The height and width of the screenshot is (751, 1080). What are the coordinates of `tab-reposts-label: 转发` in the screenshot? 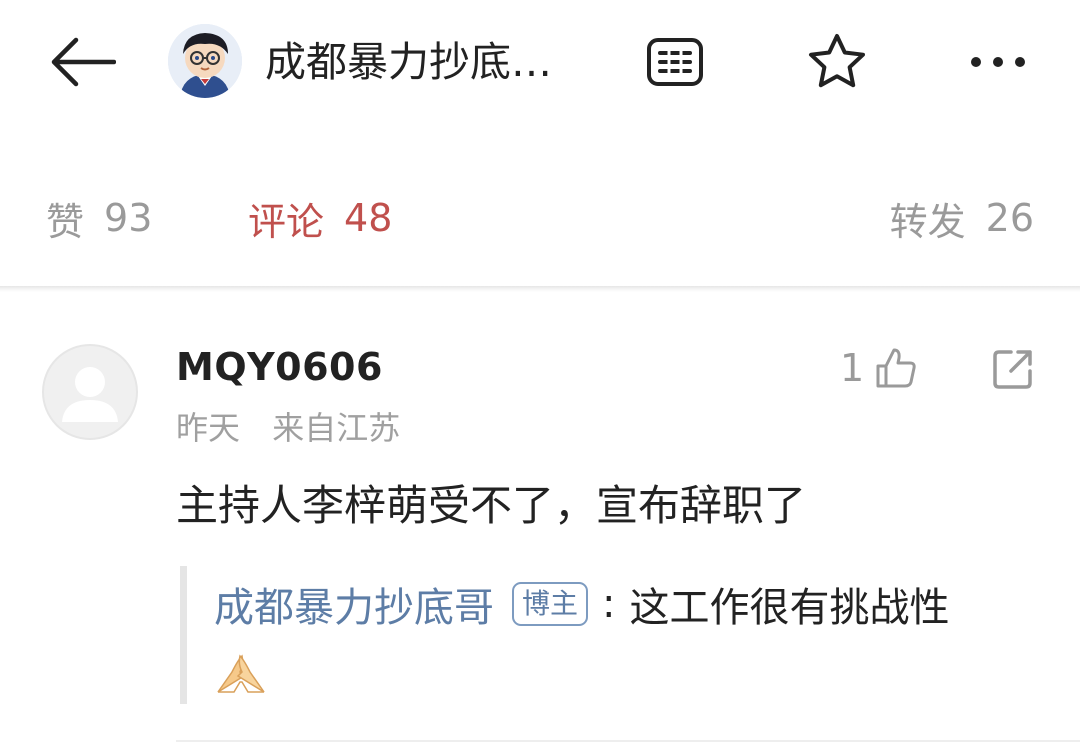 It's located at (927, 221).